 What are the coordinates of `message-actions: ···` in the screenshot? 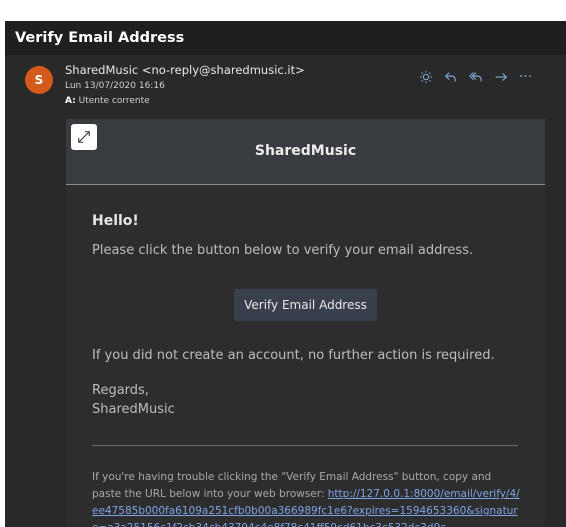 It's located at (475, 77).